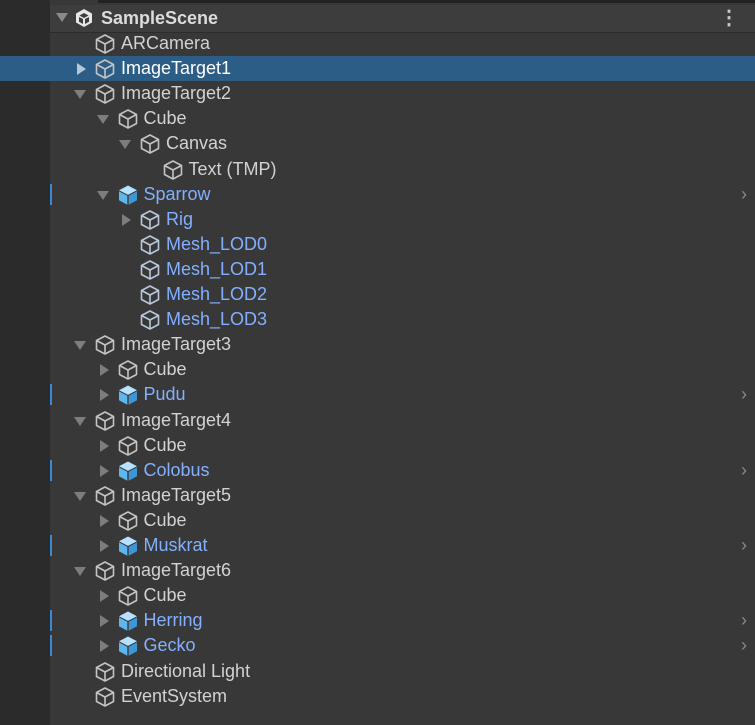  I want to click on hierarchy-item-label: Mesh_LOD0, so click(217, 243).